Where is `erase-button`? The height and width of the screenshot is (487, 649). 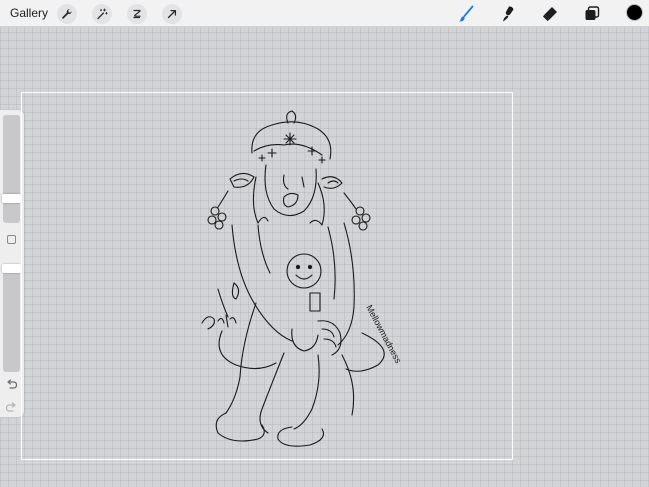
erase-button is located at coordinates (550, 14).